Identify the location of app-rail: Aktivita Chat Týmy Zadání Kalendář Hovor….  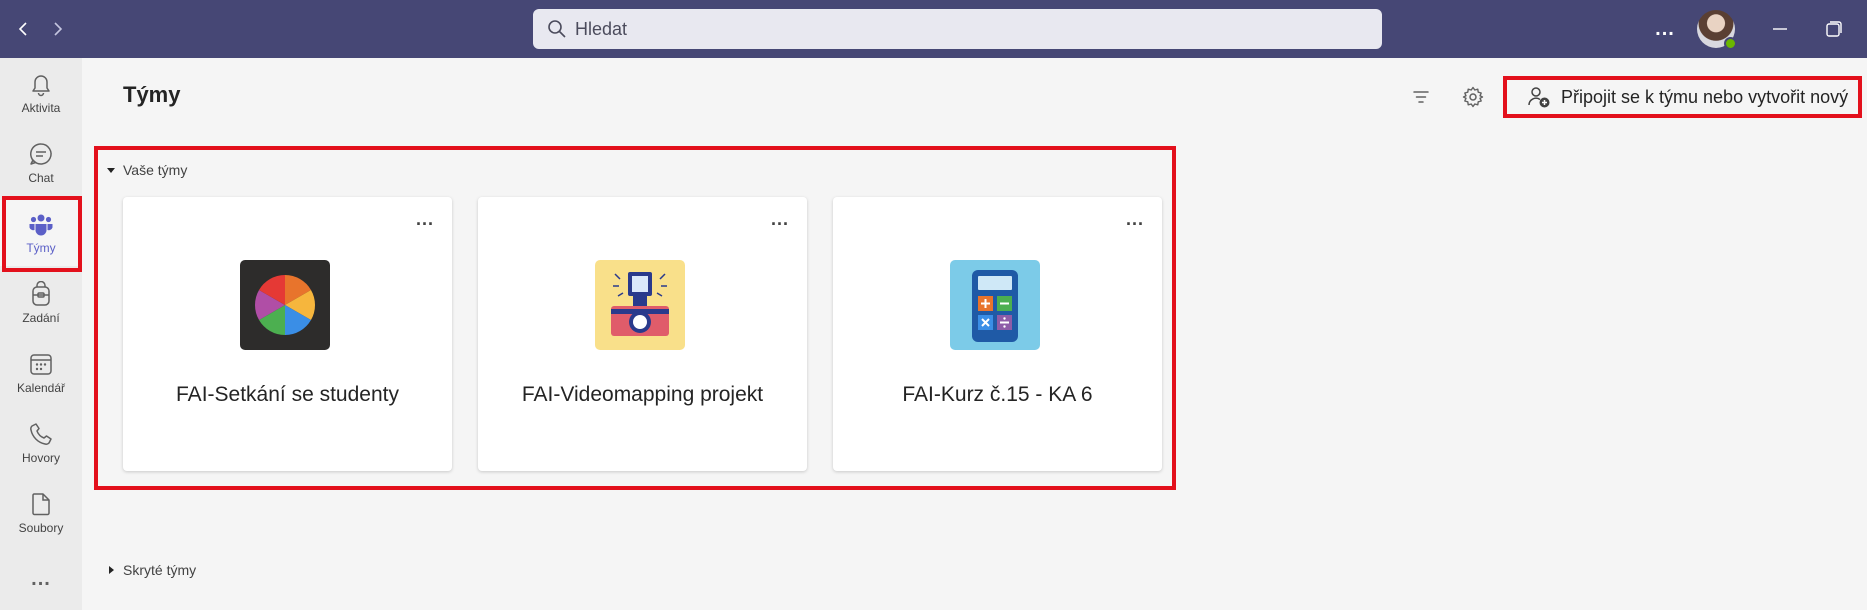
(41, 334).